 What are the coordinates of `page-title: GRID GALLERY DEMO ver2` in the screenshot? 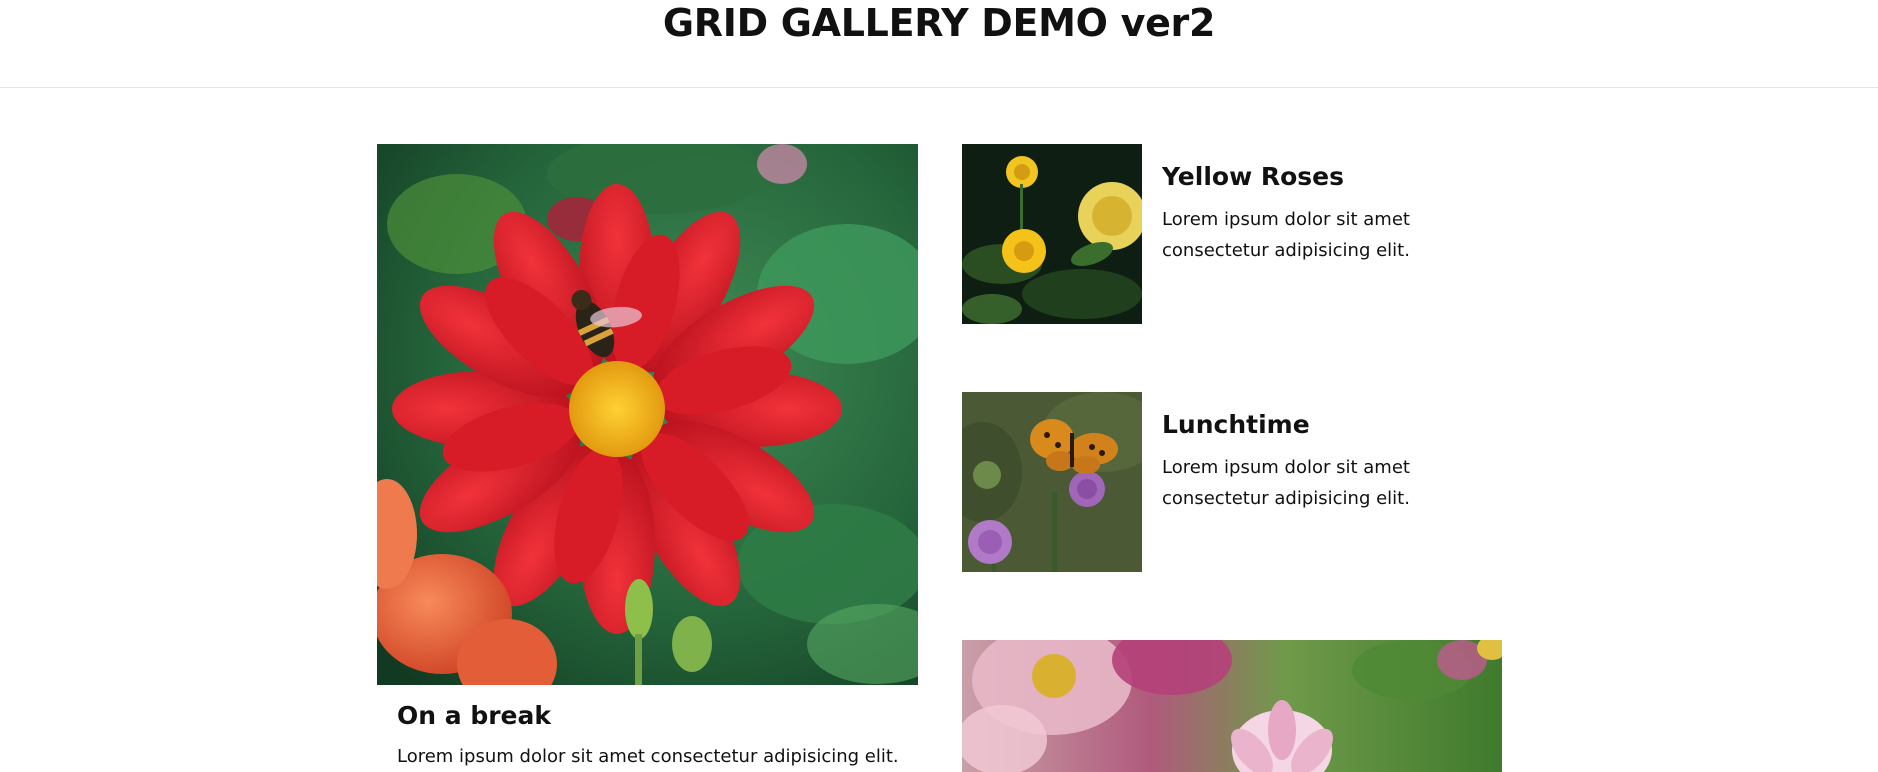 It's located at (939, 23).